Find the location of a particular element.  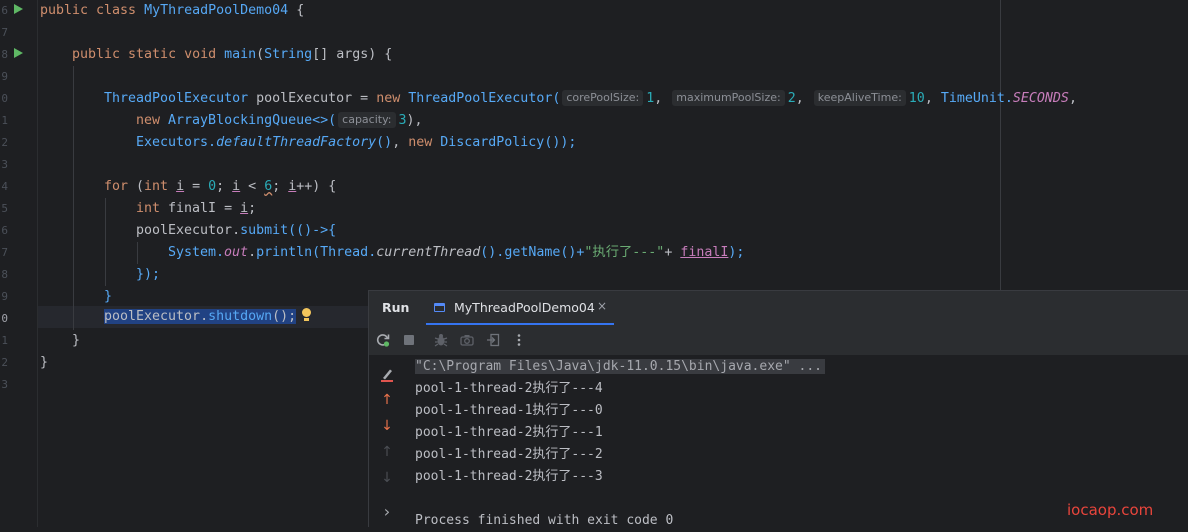

clear-all-icon is located at coordinates (387, 376).